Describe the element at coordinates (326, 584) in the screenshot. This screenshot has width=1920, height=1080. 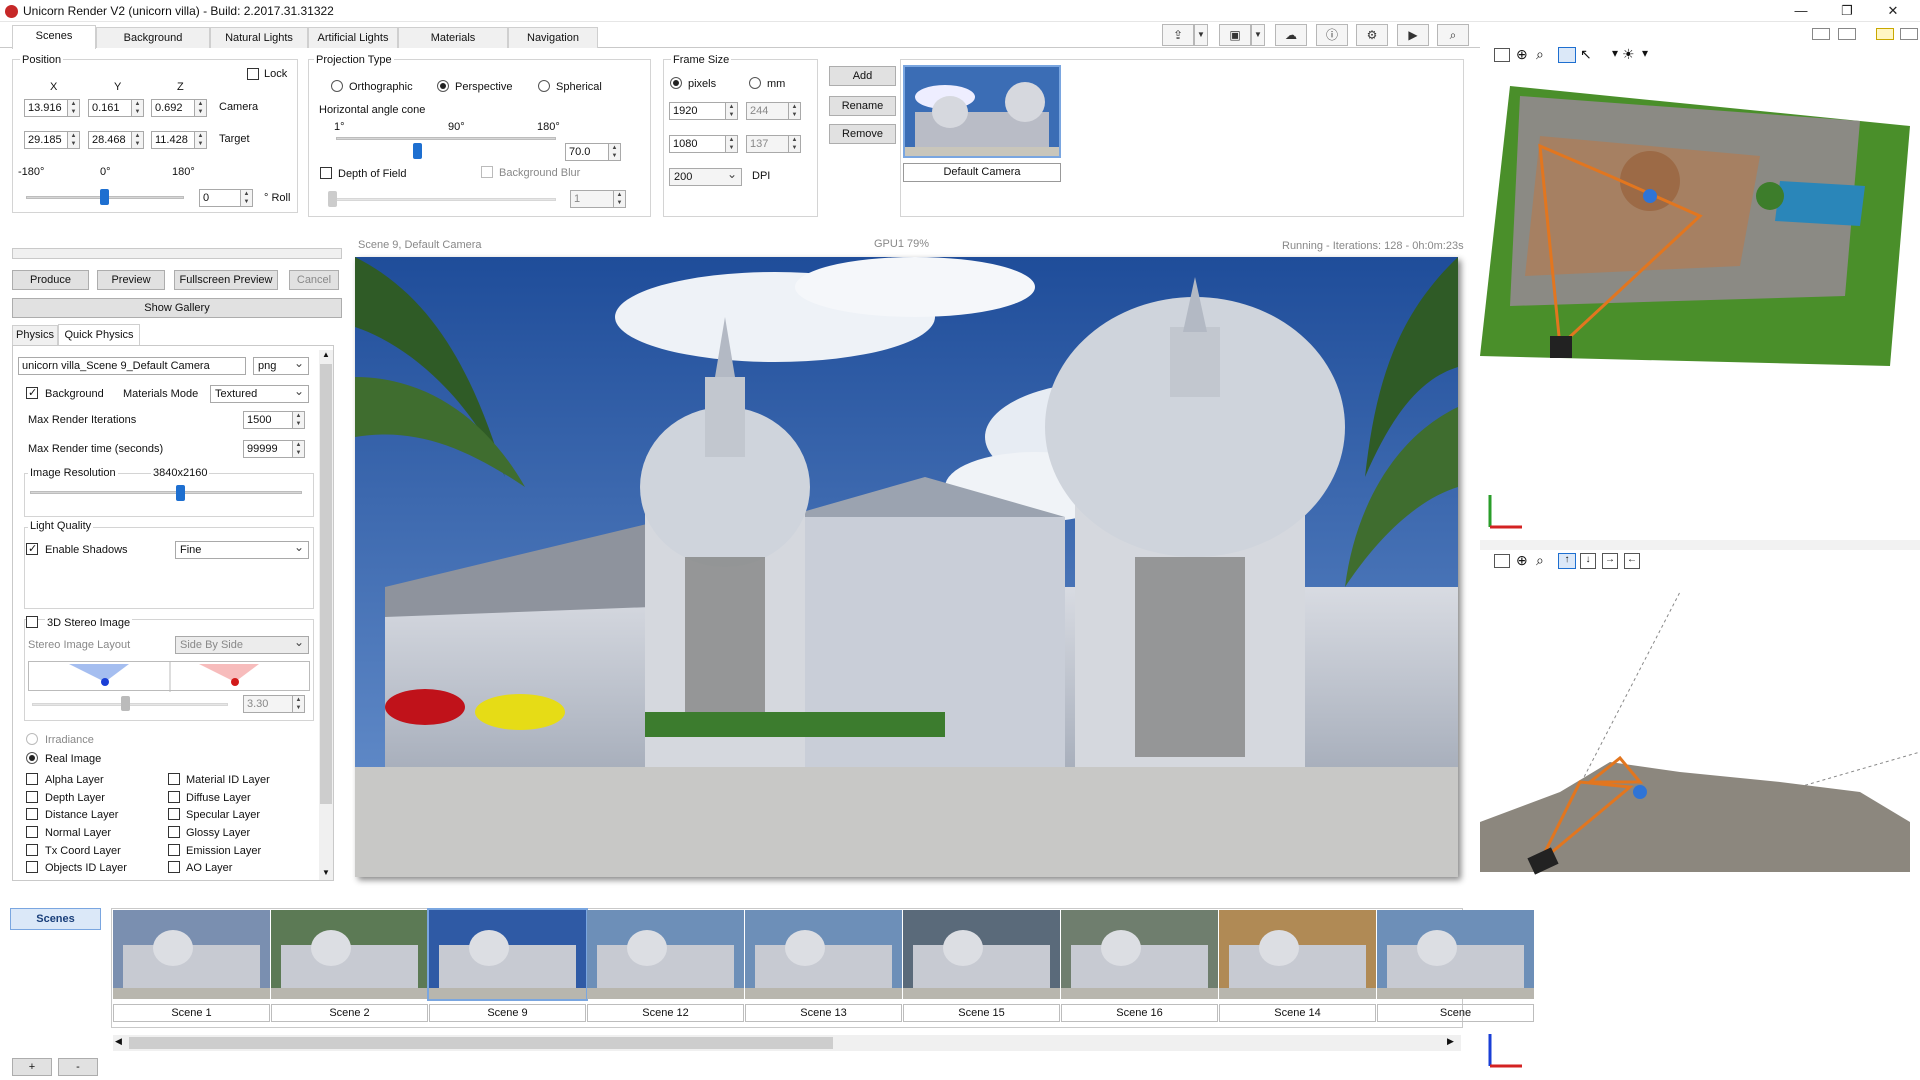
I see `scroll-thumb` at that location.